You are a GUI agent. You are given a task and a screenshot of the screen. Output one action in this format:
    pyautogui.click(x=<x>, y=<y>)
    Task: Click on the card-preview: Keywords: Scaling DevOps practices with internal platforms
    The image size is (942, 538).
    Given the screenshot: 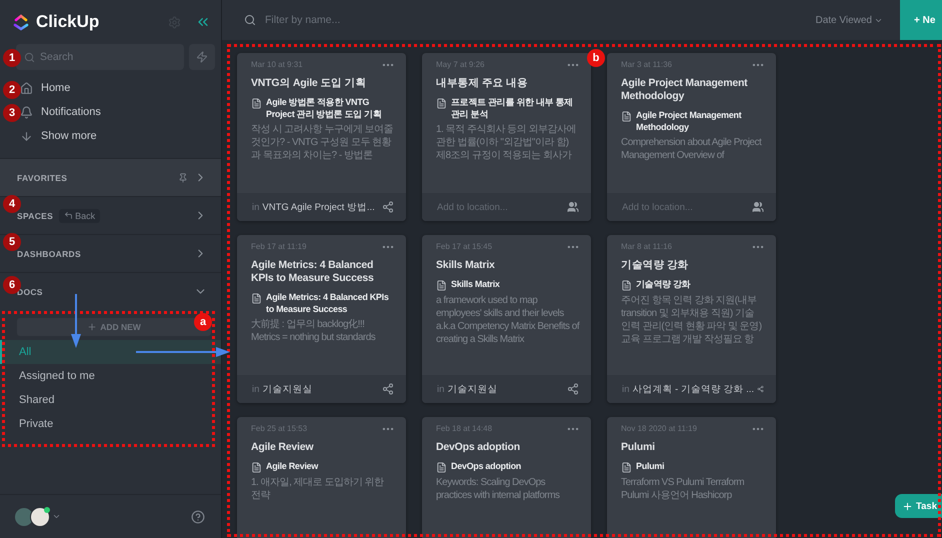 What is the action you would take?
    pyautogui.click(x=498, y=489)
    